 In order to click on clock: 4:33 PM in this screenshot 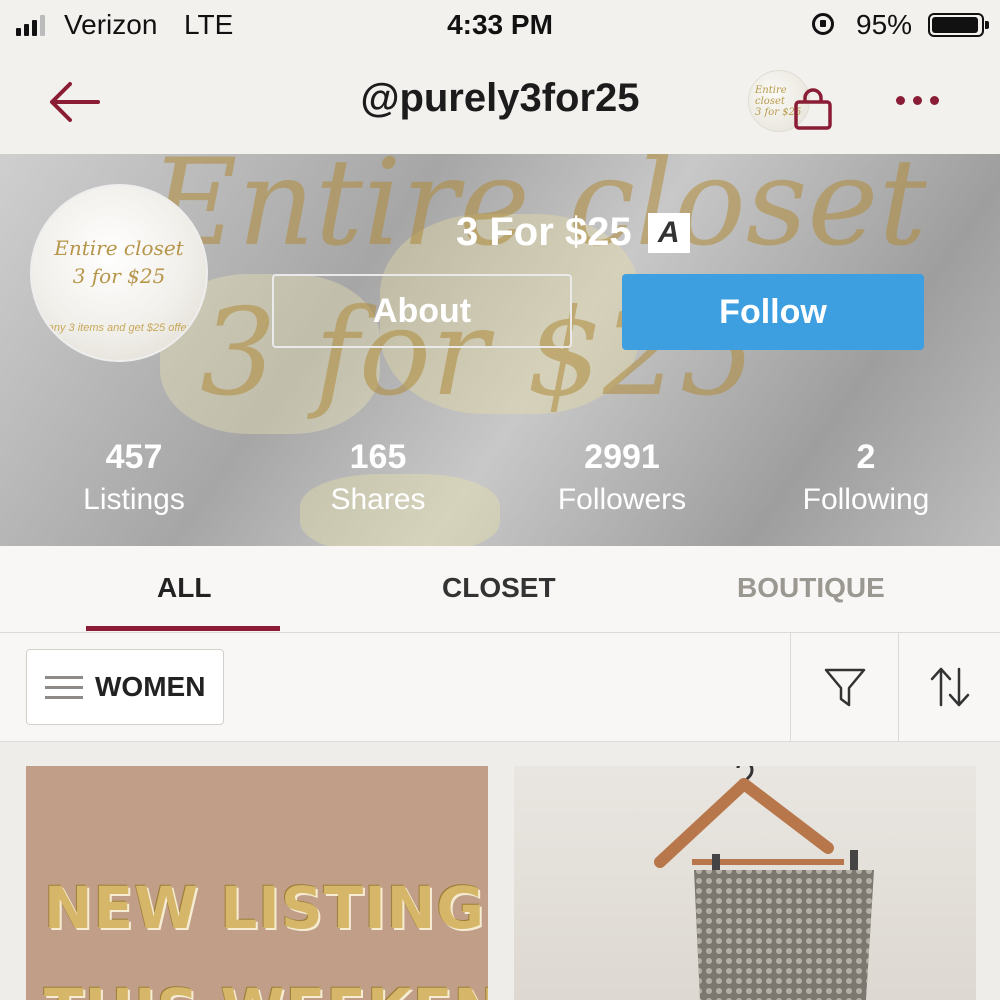, I will do `click(500, 24)`.